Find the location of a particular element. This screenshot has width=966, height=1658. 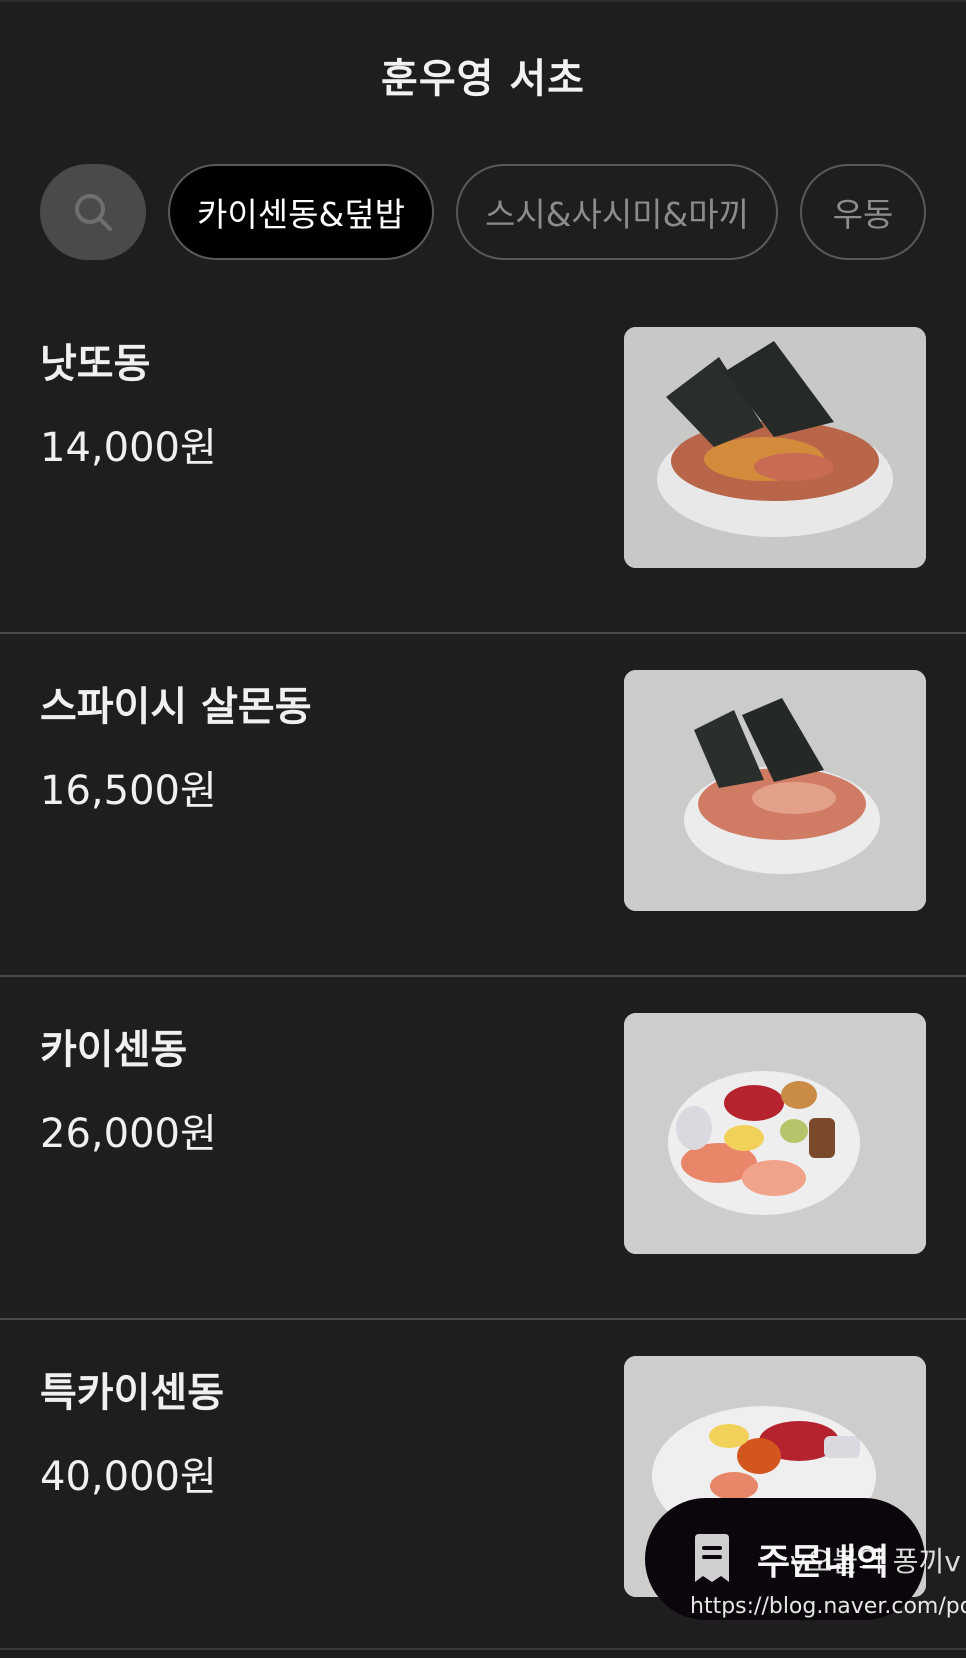

menu-item-price: 16,500원 is located at coordinates (128, 791).